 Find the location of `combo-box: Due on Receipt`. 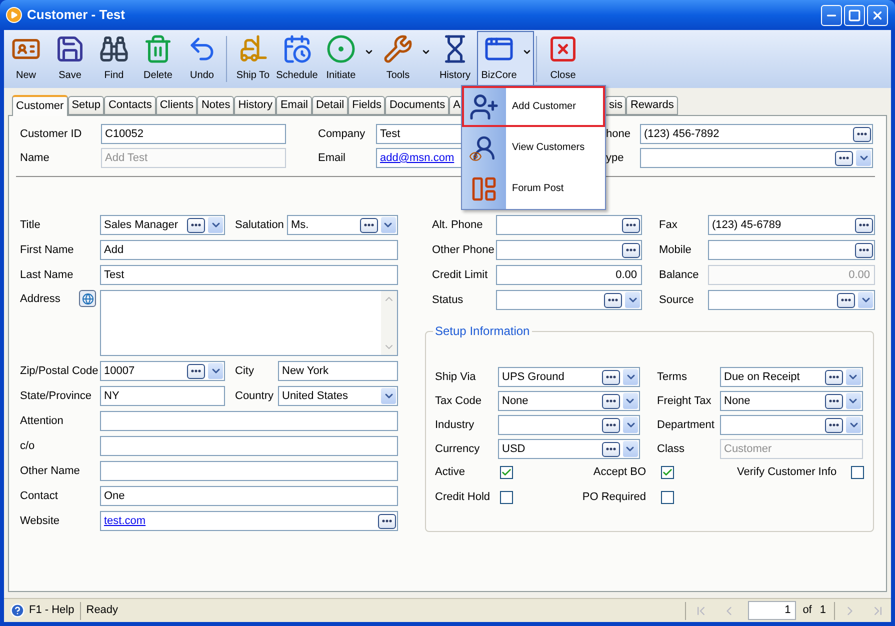

combo-box: Due on Receipt is located at coordinates (791, 377).